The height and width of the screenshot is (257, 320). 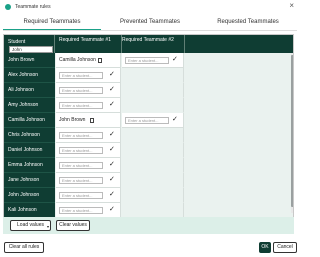 I want to click on header-divider, so click(x=184, y=44).